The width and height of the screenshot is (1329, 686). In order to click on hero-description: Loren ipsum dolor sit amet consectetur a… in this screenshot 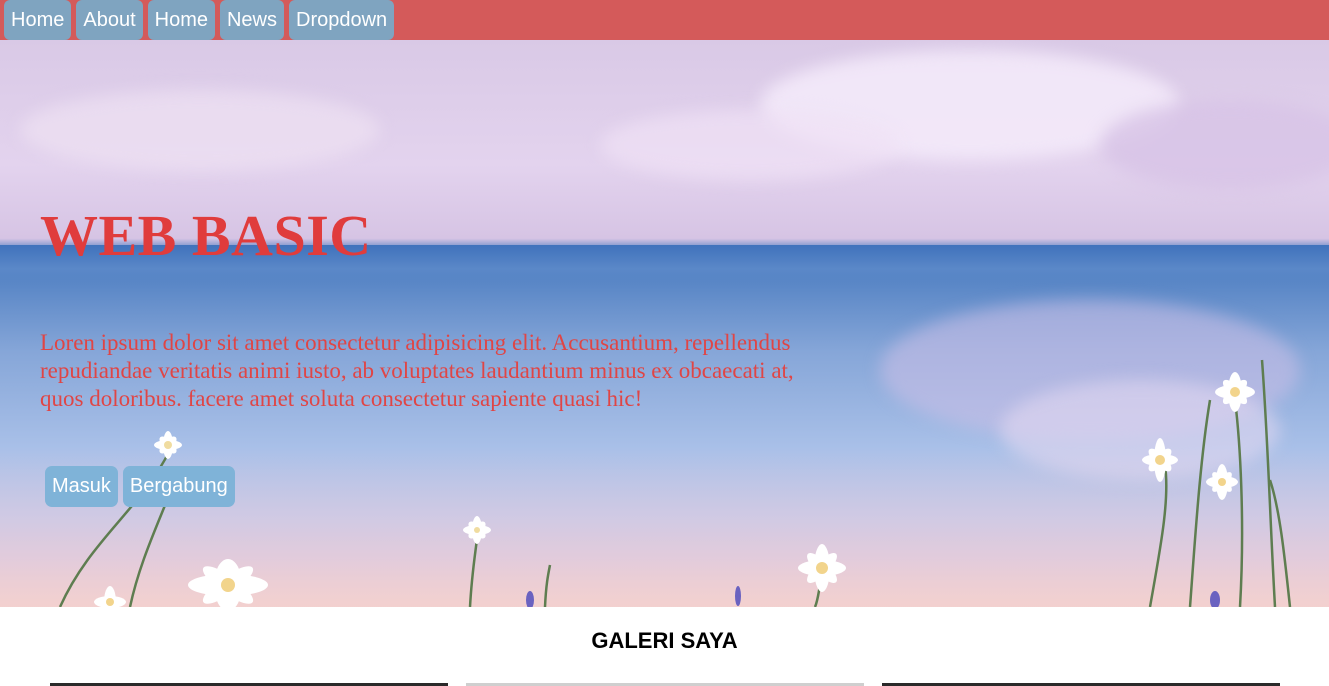, I will do `click(417, 370)`.